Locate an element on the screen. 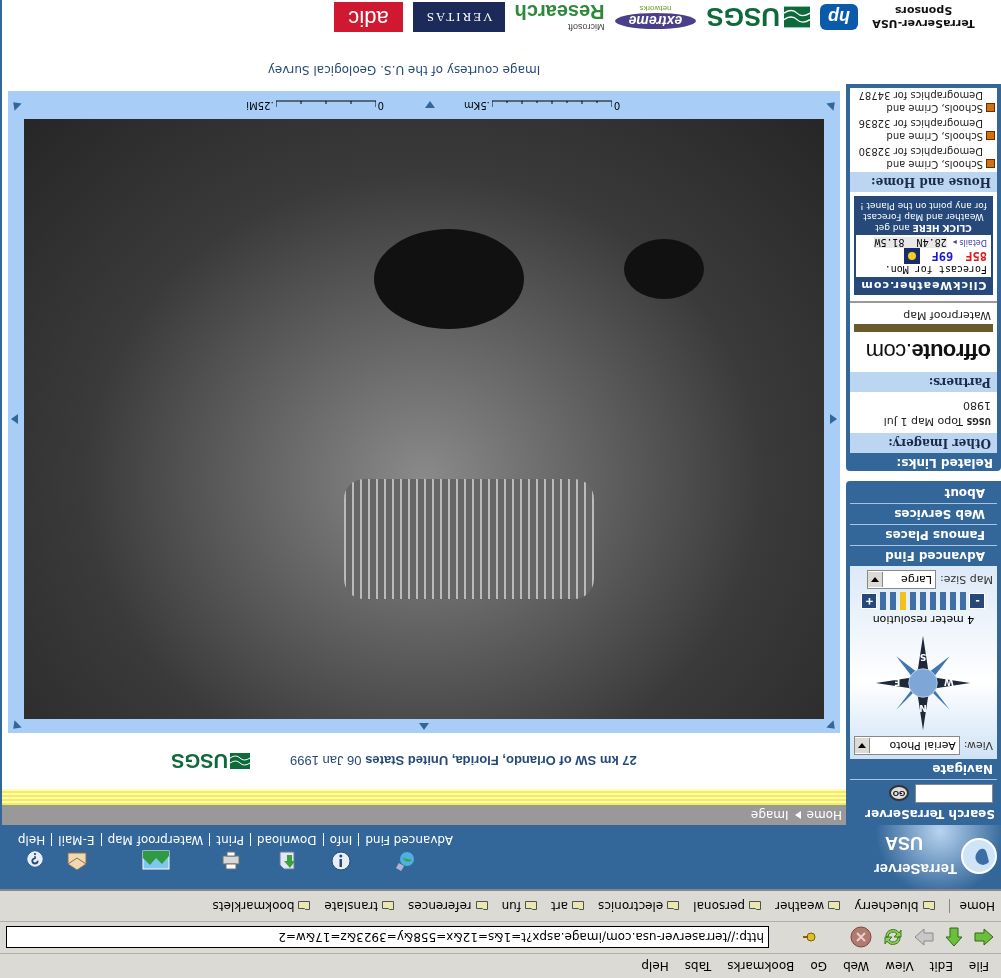  low-temperature: 69F is located at coordinates (942, 256).